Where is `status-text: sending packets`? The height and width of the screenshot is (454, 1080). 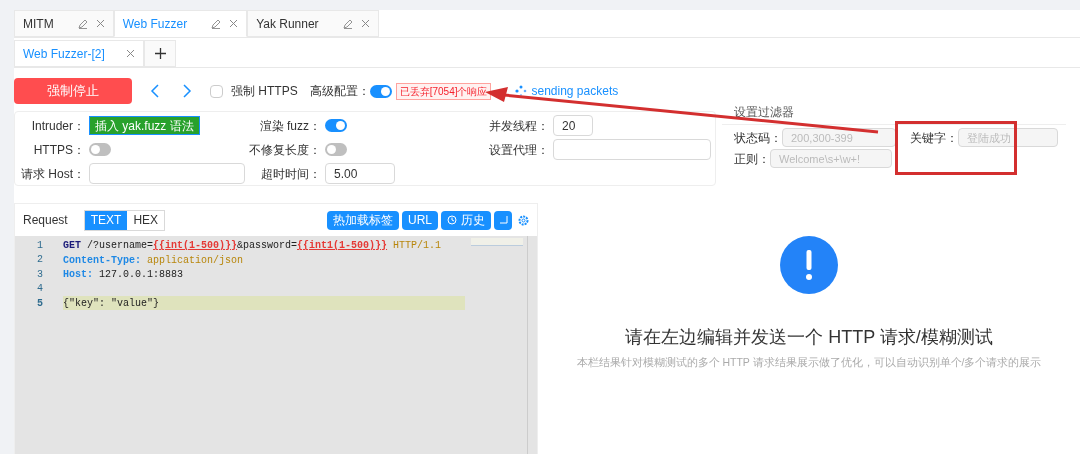
status-text: sending packets is located at coordinates (575, 91).